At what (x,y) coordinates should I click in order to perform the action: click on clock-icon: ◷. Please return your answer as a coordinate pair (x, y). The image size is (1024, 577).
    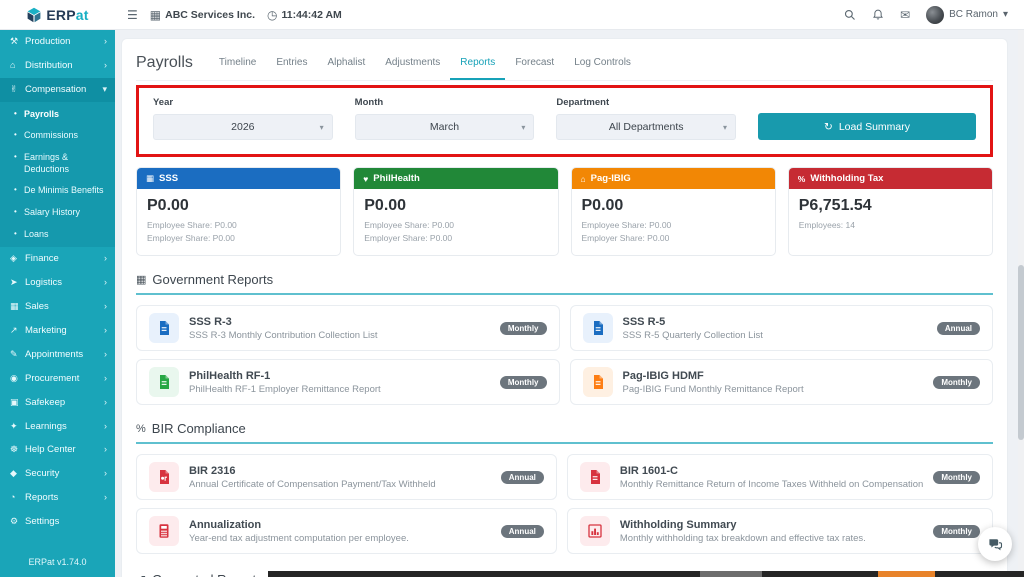
    Looking at the image, I should click on (272, 14).